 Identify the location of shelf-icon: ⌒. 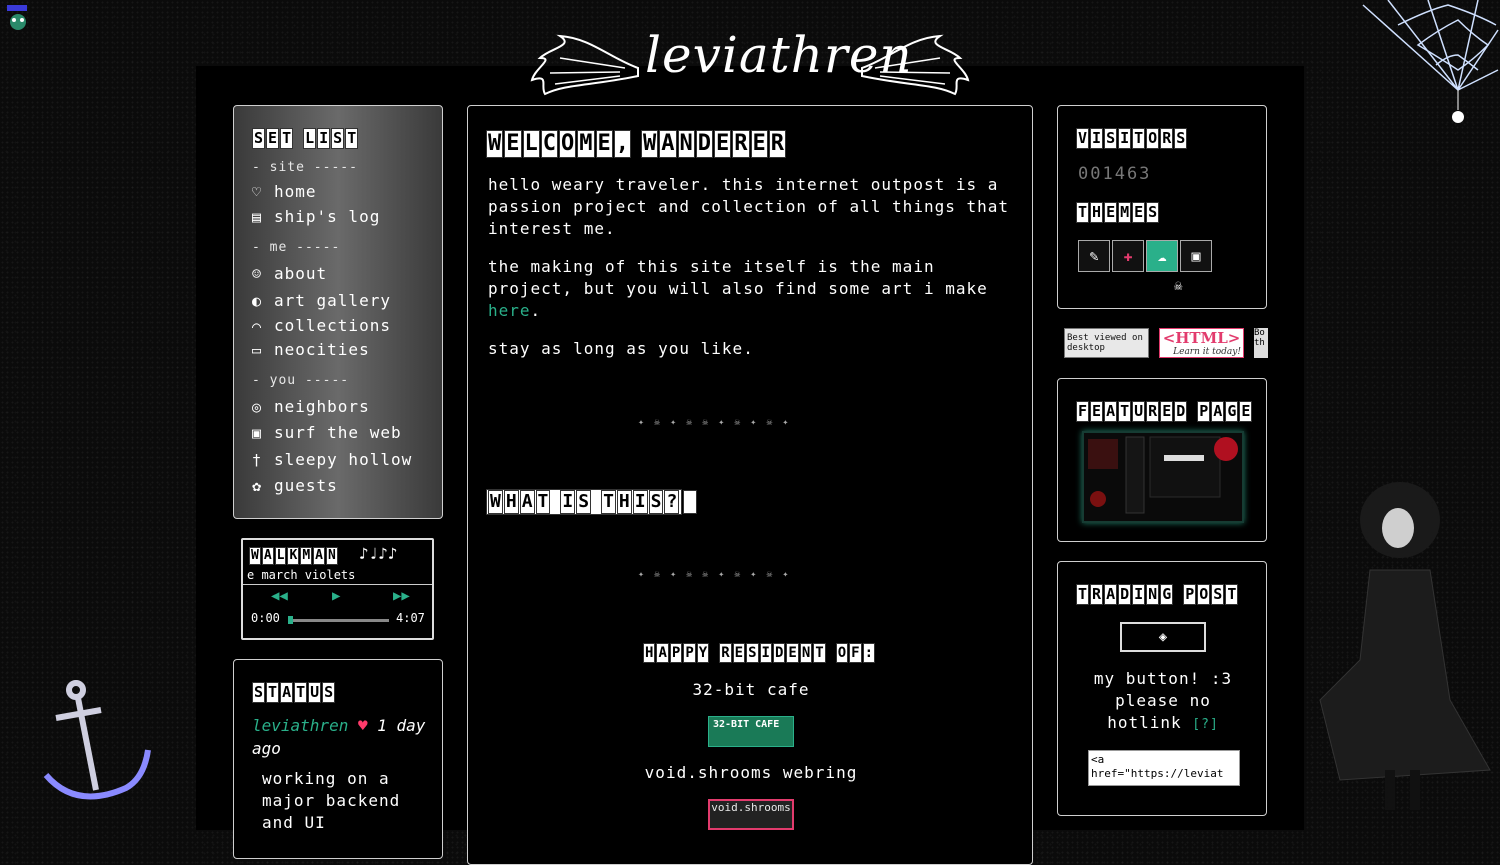
(257, 325).